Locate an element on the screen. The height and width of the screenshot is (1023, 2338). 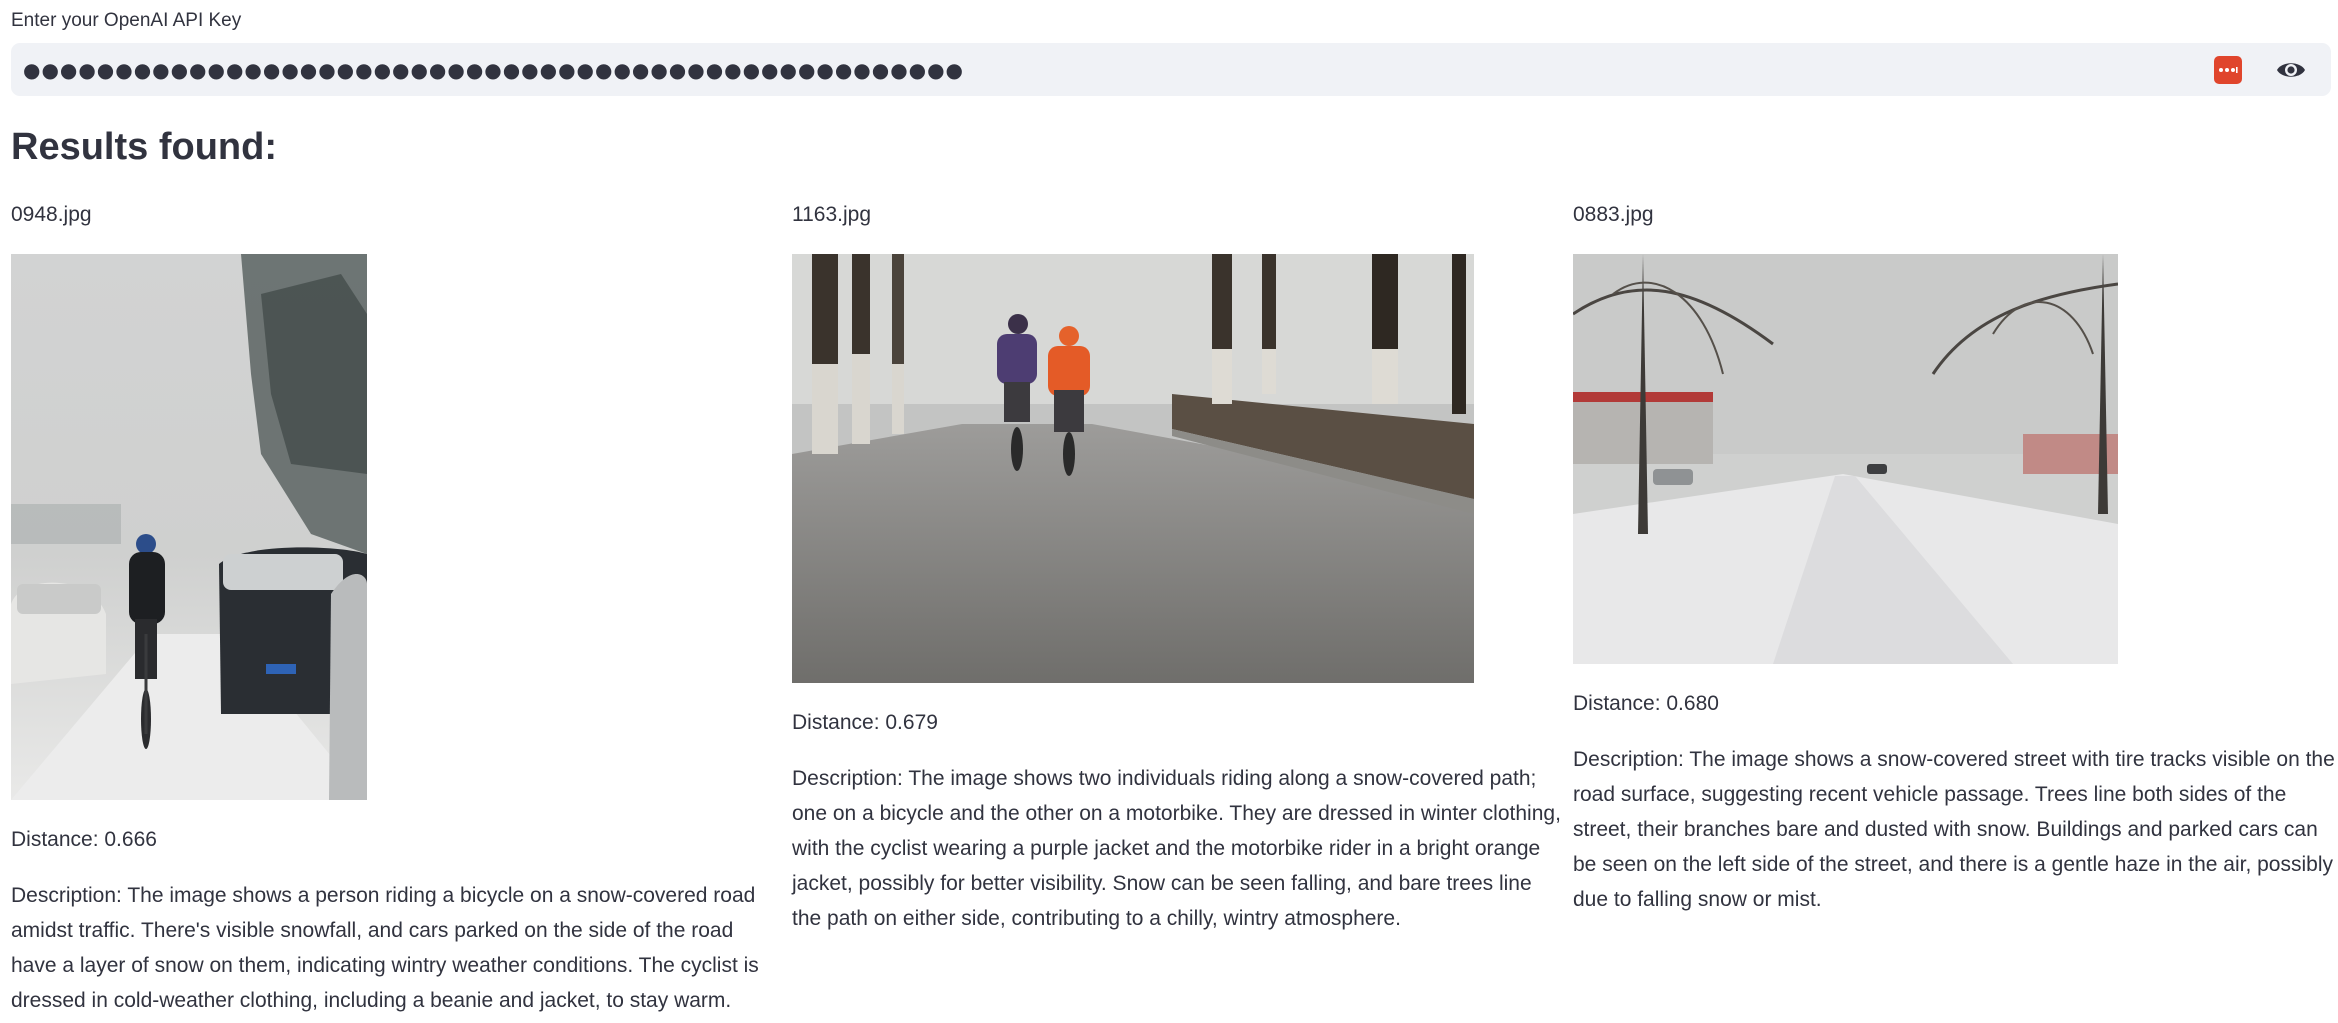
result-image-snowy-street is located at coordinates (1845, 459).